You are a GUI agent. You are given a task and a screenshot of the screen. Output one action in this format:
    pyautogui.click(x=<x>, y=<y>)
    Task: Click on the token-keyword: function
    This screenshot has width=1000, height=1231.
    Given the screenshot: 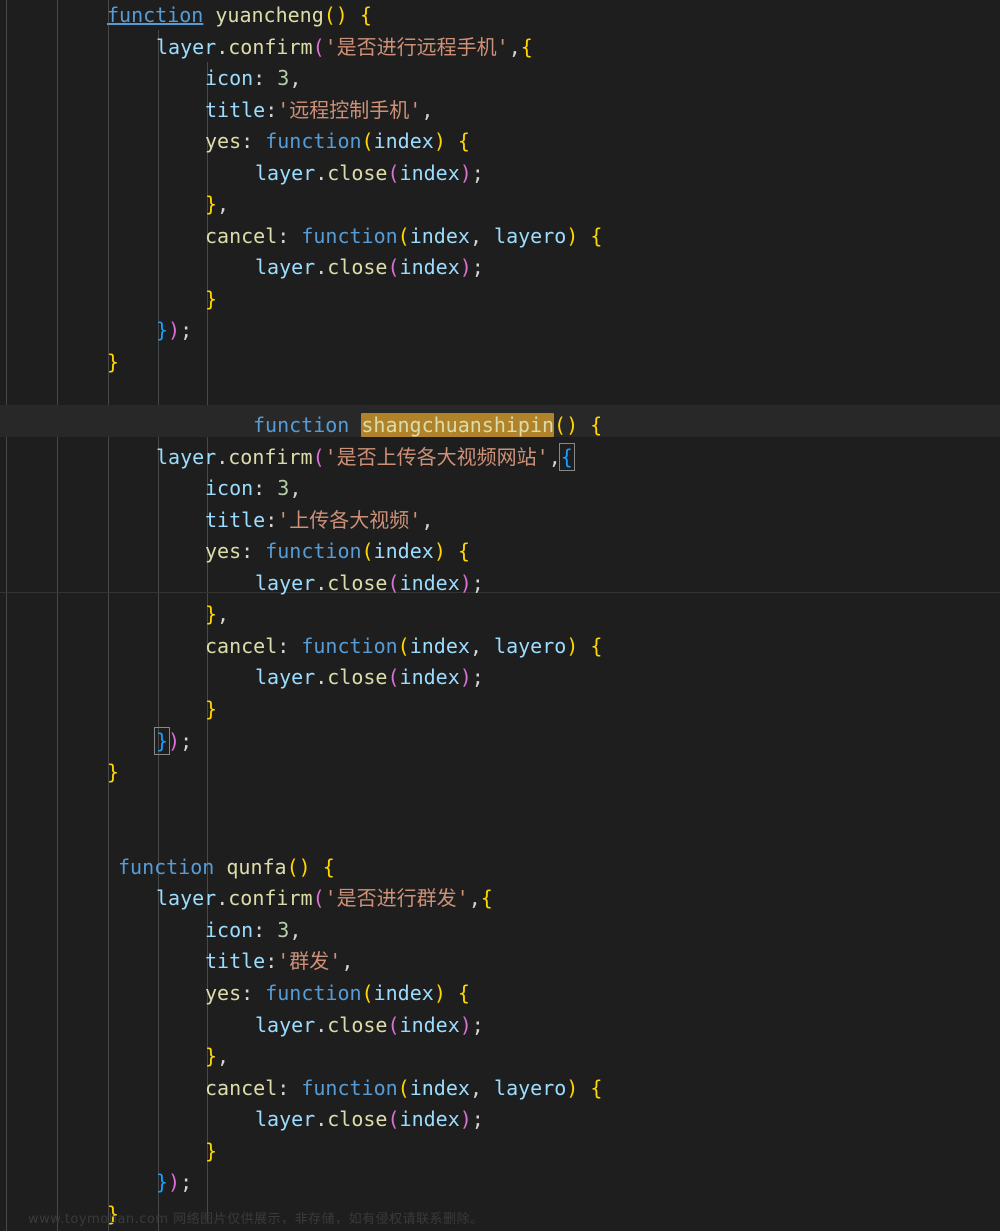 What is the action you would take?
    pyautogui.click(x=155, y=15)
    